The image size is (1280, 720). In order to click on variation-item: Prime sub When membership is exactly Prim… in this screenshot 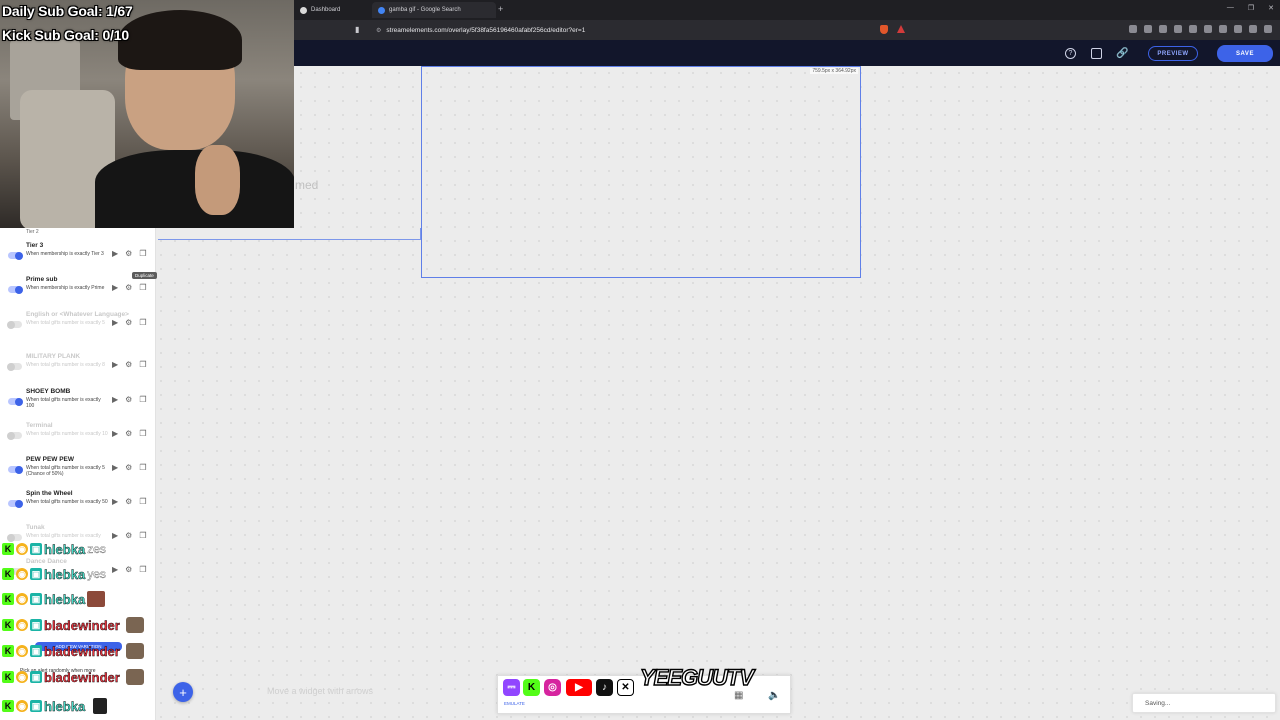, I will do `click(78, 293)`.